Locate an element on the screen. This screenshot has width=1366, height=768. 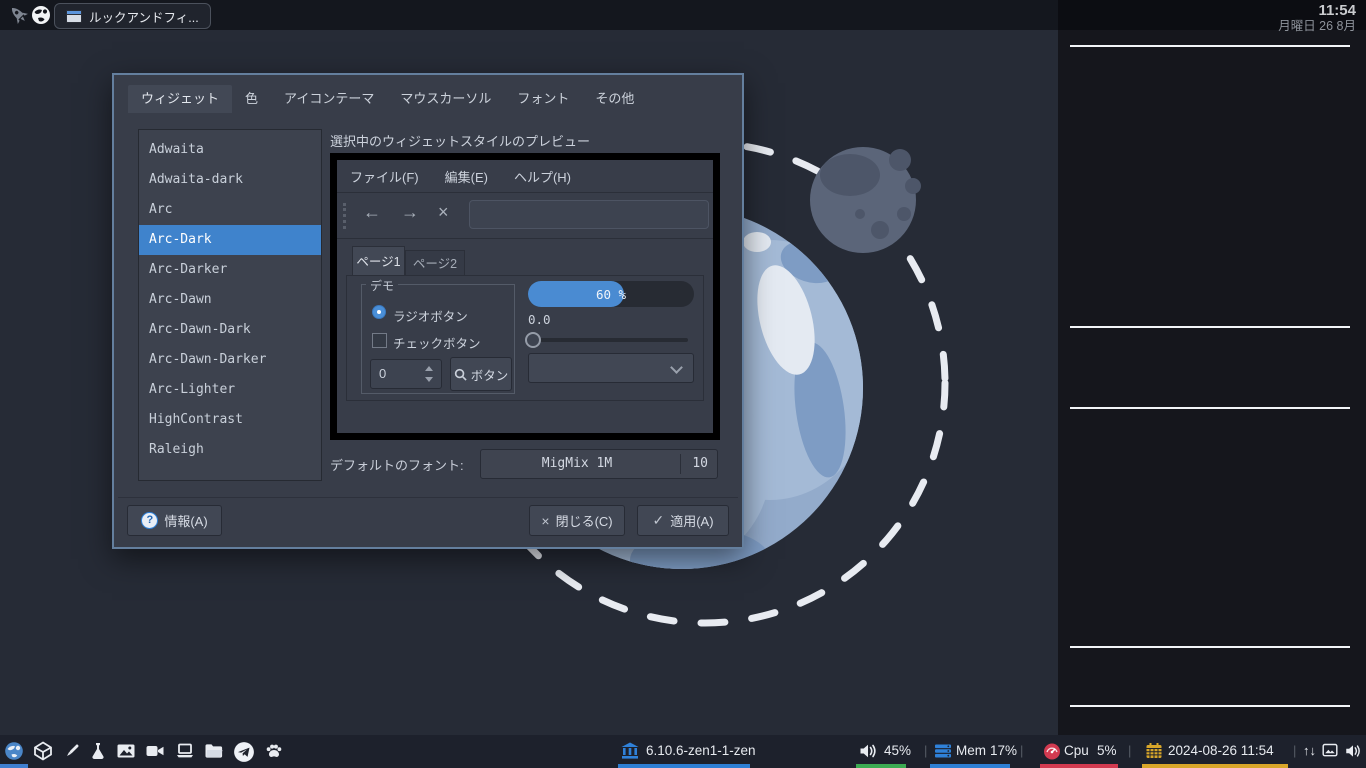
font-picker: MigMix 1M 10 is located at coordinates (599, 464).